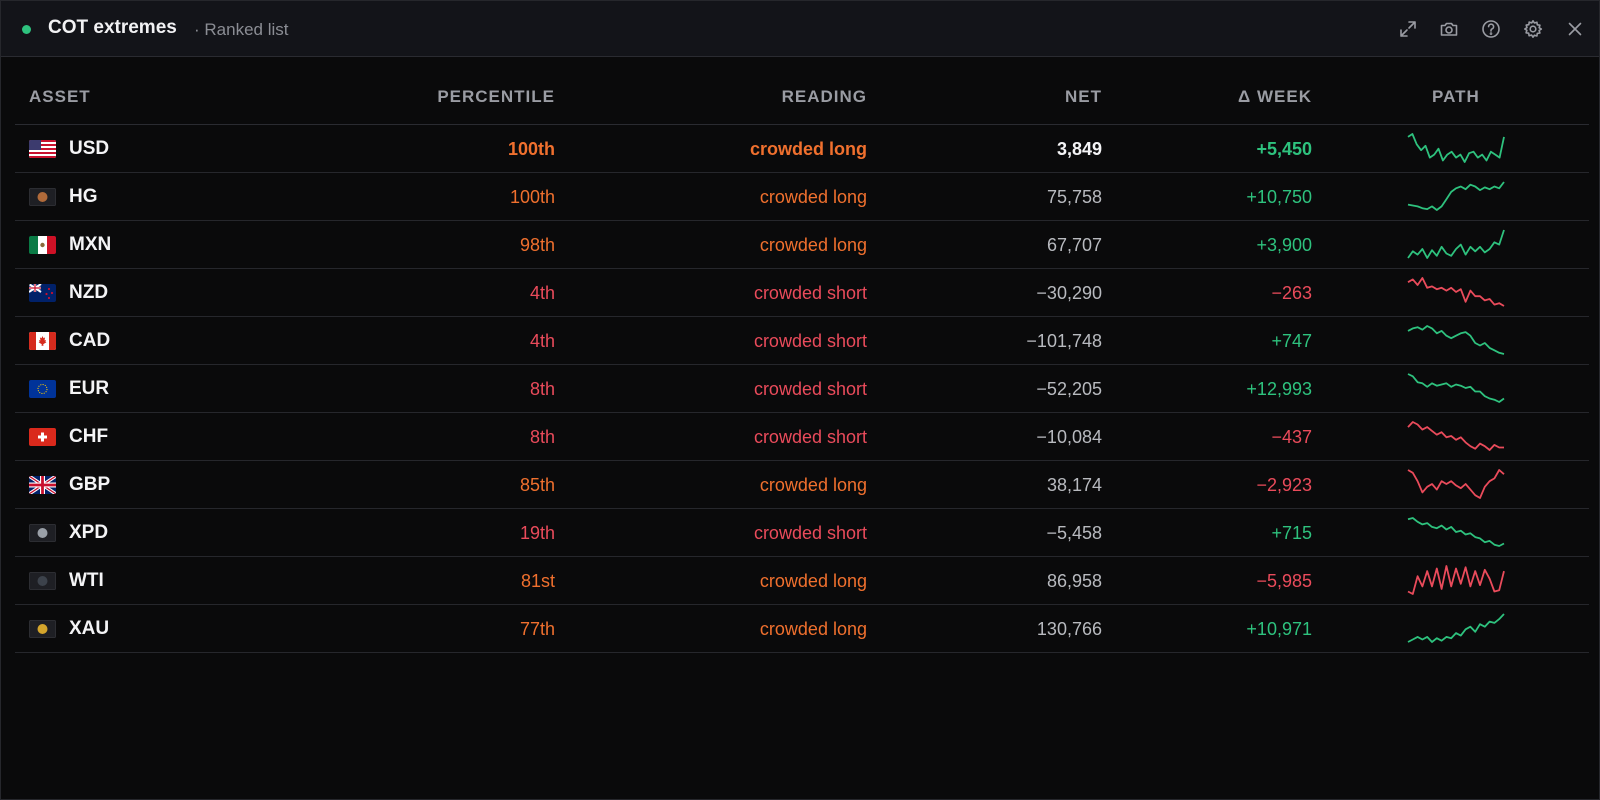 Image resolution: width=1600 pixels, height=800 pixels. Describe the element at coordinates (802, 149) in the screenshot. I see `table-row: USD 100th crowded long 3,849 +5,450` at that location.